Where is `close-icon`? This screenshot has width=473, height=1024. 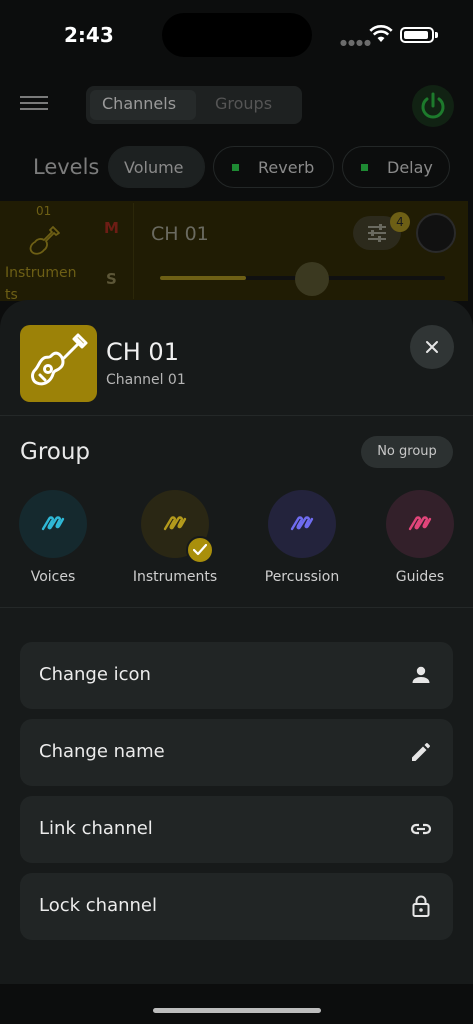
close-icon is located at coordinates (432, 347).